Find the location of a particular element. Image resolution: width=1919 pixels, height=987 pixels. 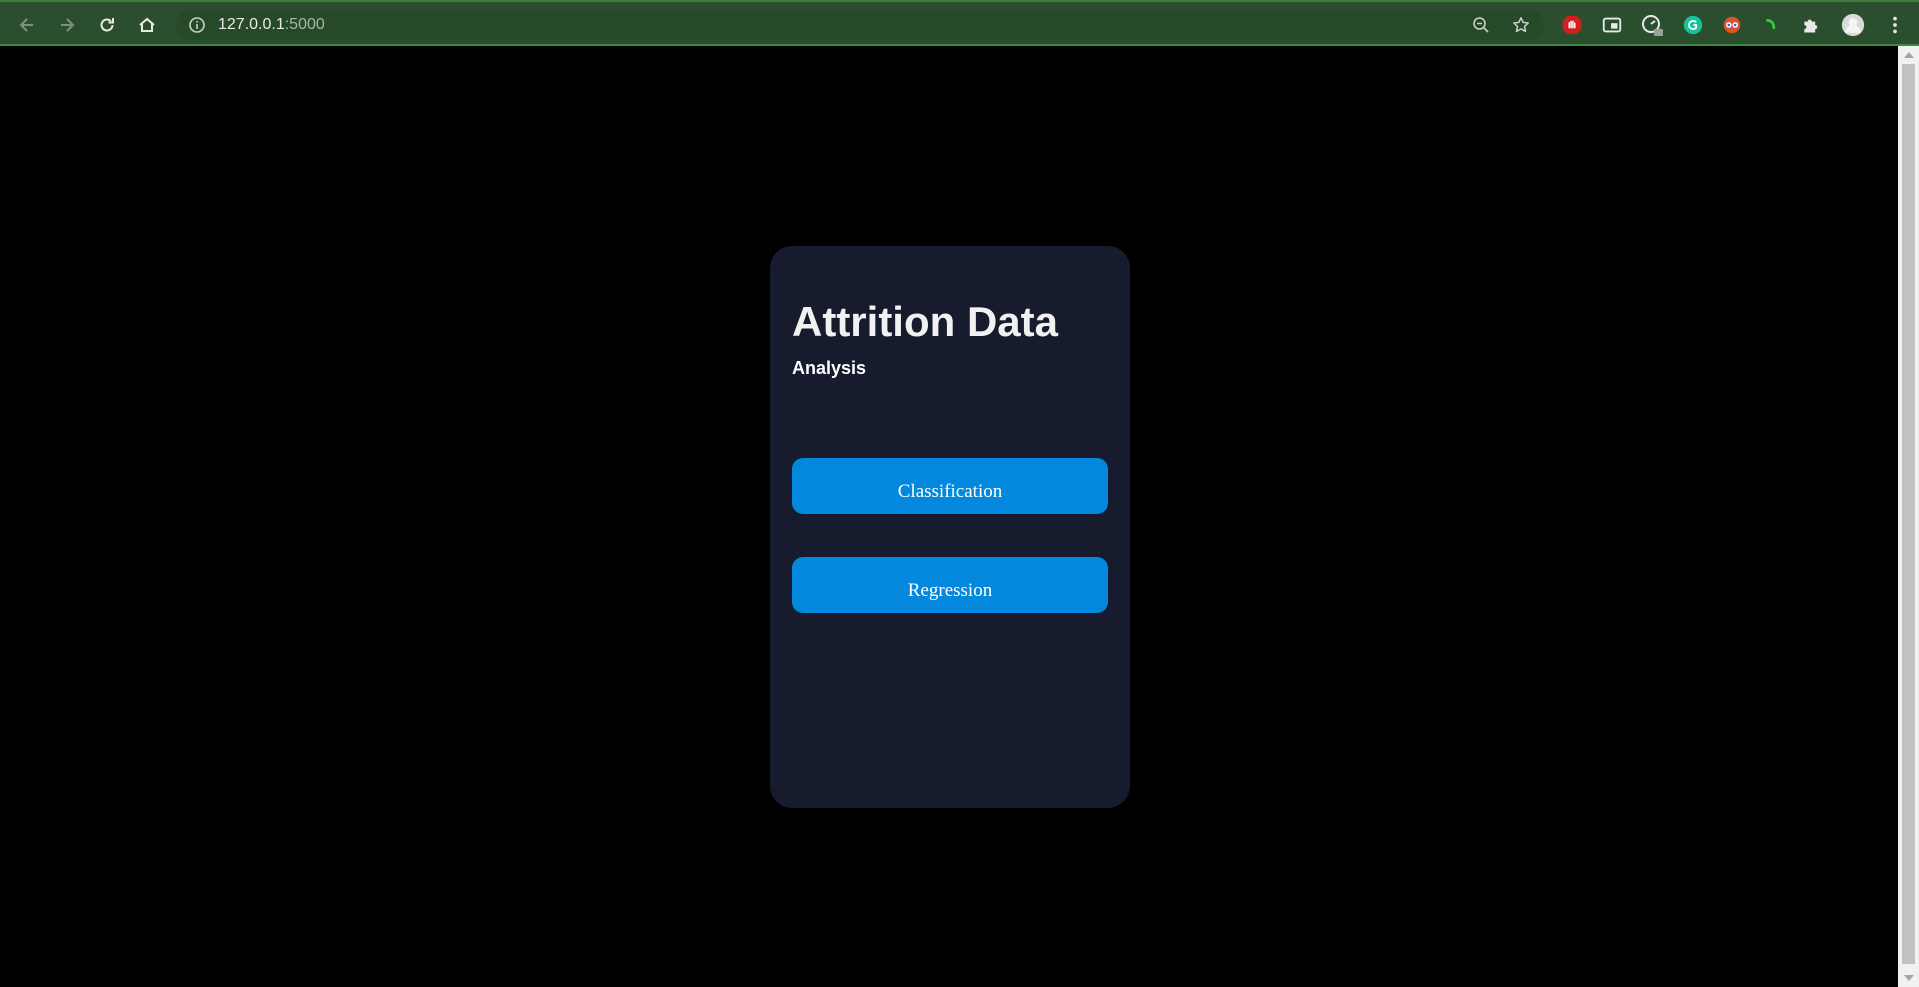

home-button is located at coordinates (147, 25).